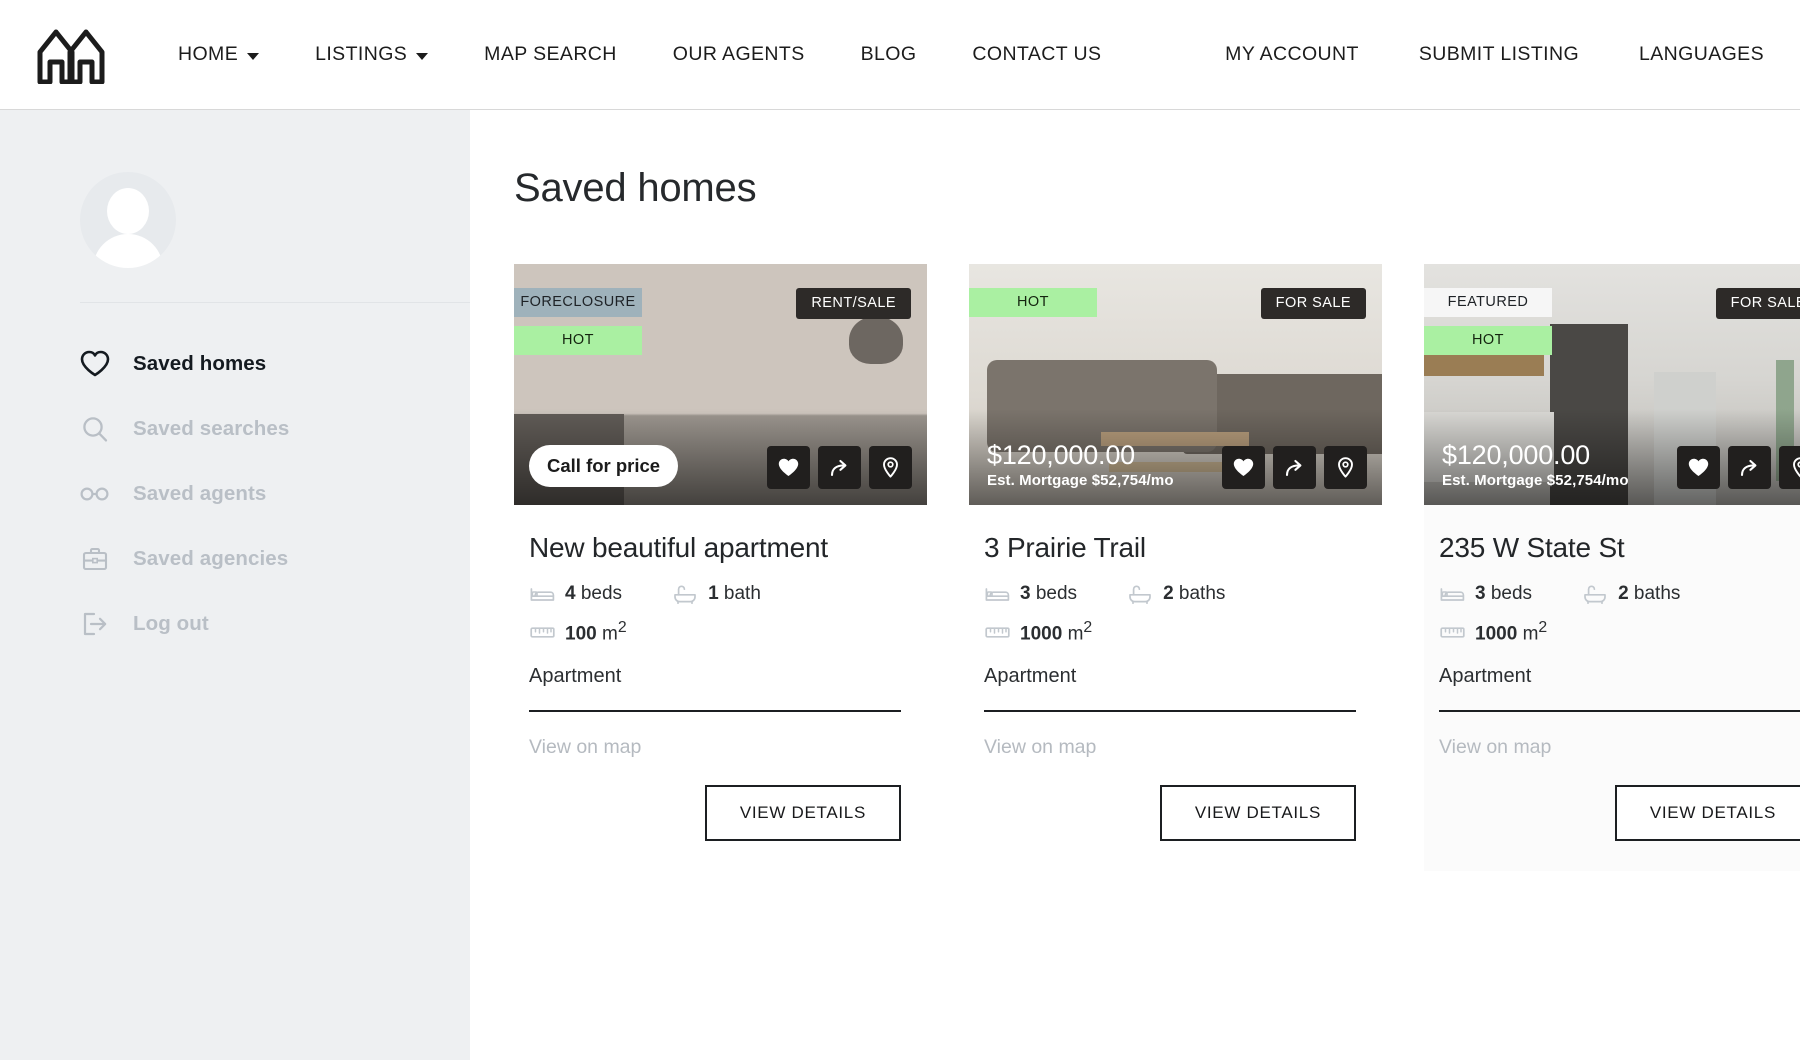 The image size is (1800, 1060). I want to click on secondary-nav: MY ACCOUNT SUBMIT LISTING LANGUAGES, so click(1464, 54).